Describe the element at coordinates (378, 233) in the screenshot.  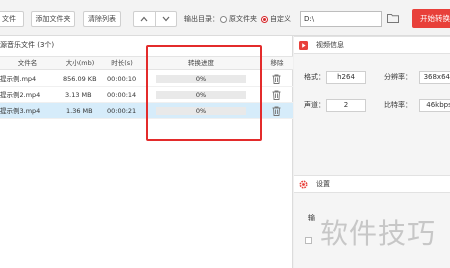
I see `watermark: 软件技巧` at that location.